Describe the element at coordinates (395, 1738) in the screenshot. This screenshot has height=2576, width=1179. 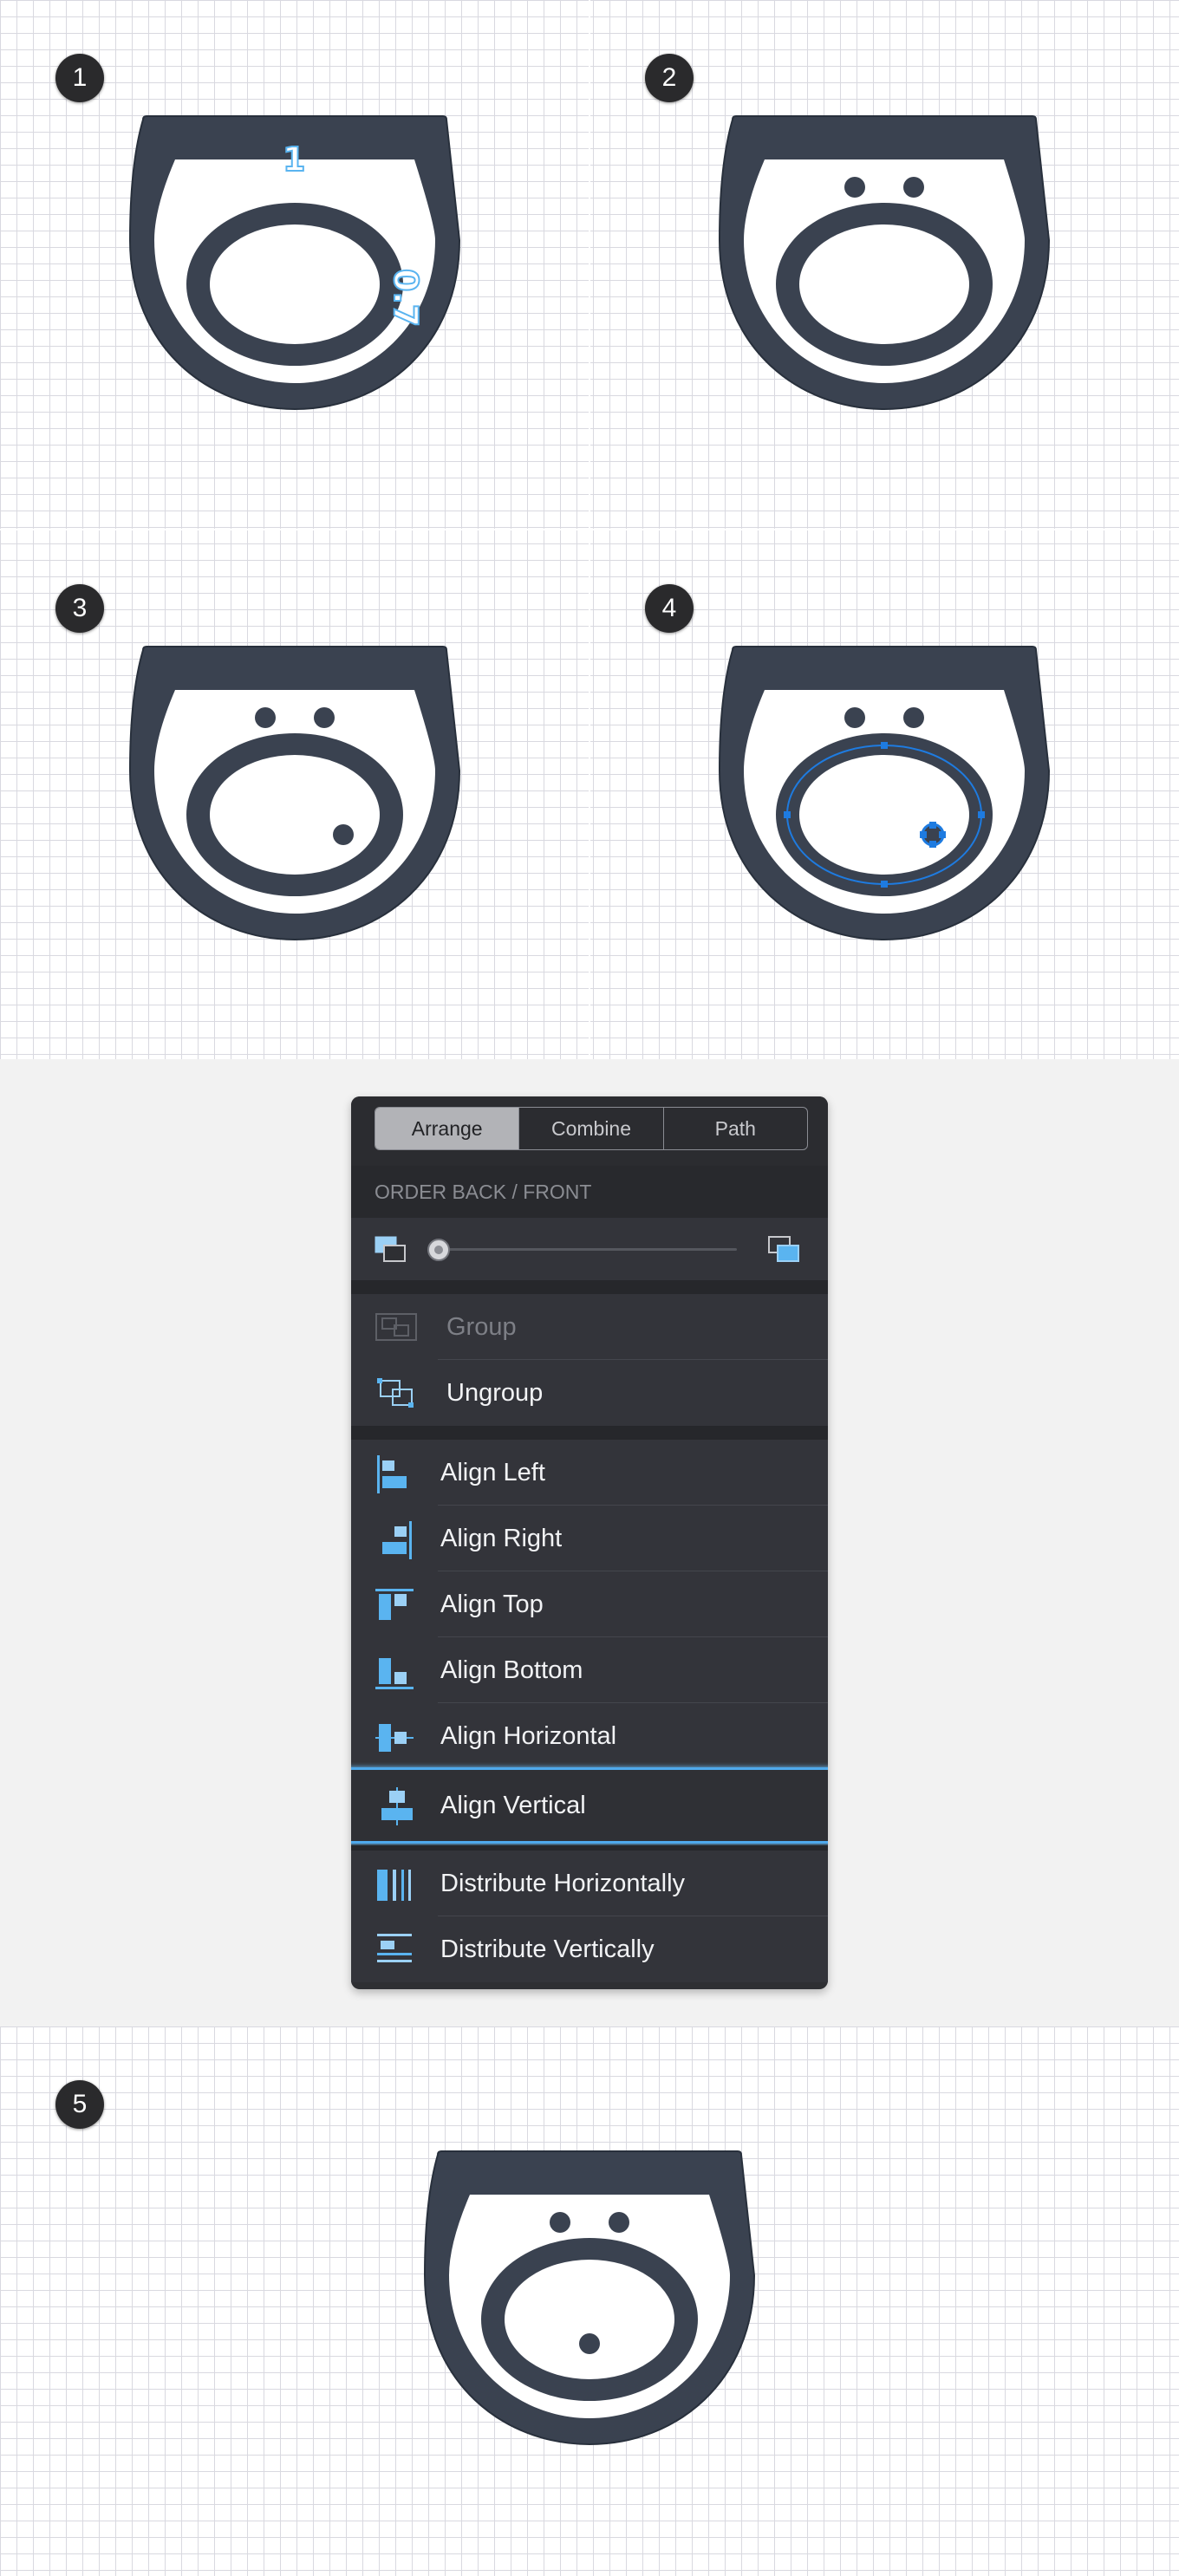
I see `align-horizontal-icon` at that location.